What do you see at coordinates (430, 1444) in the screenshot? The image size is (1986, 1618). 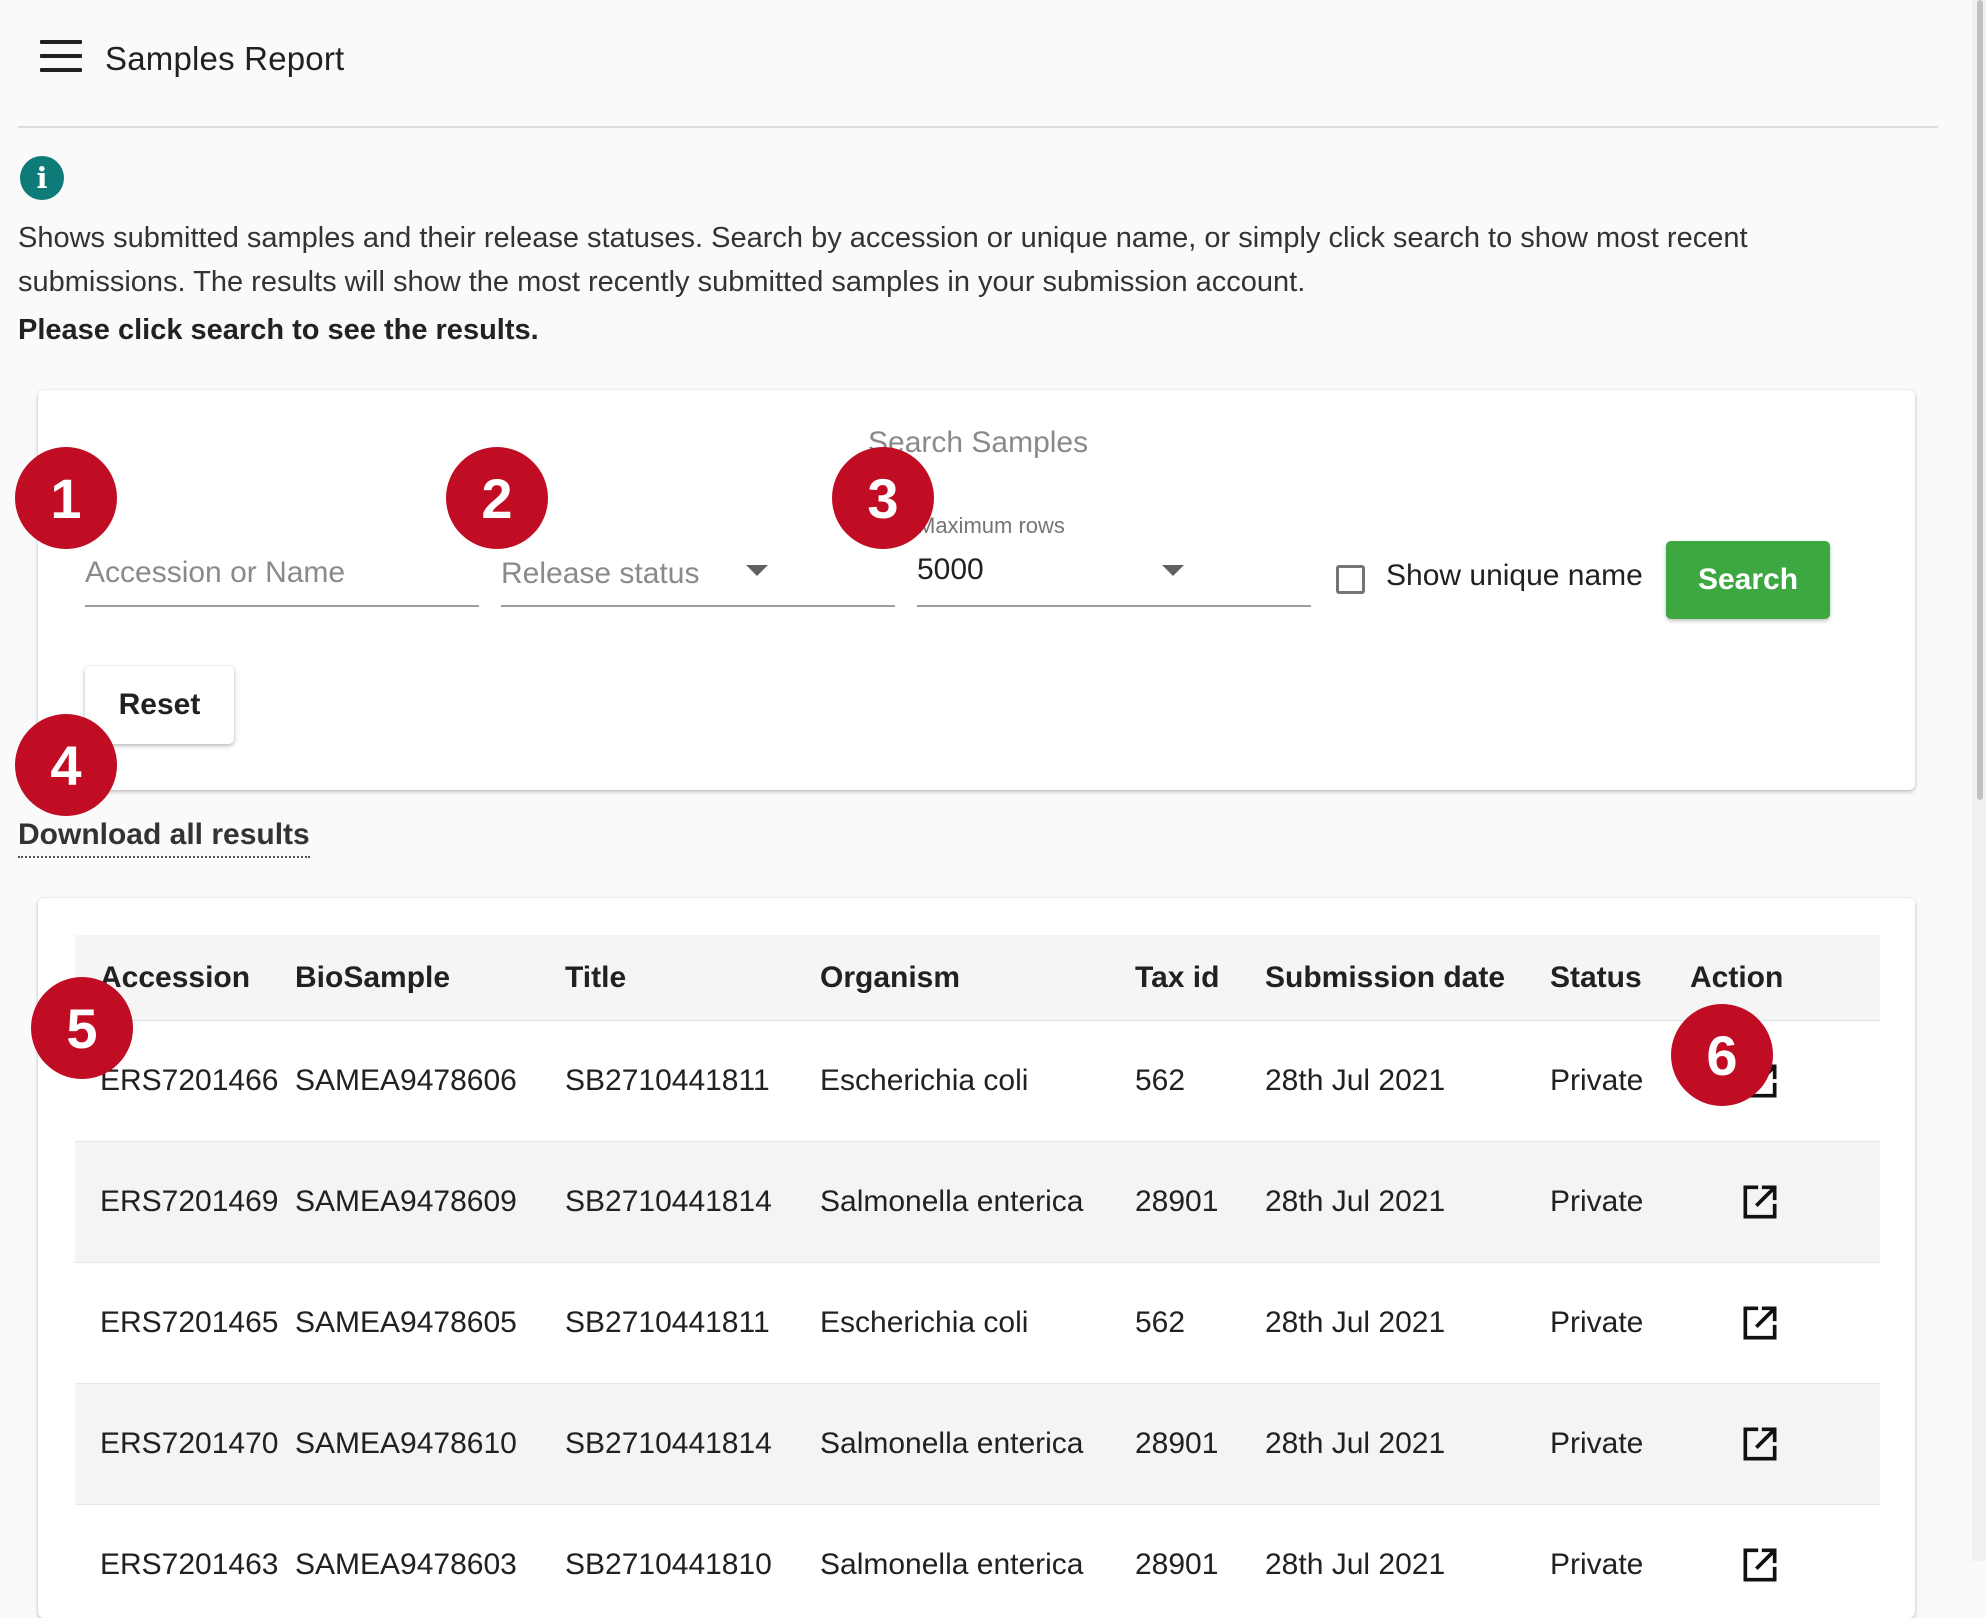 I see `cell-biosample: SAMEA9478610` at bounding box center [430, 1444].